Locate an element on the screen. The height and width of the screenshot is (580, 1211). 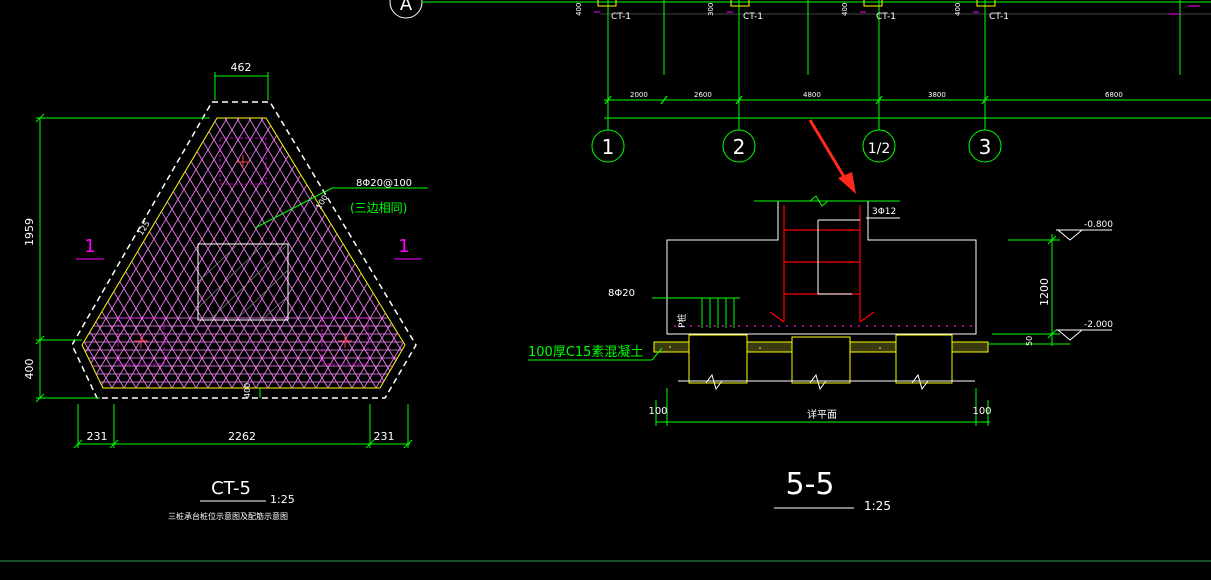
cap-outline-dashed is located at coordinates (244, 250).